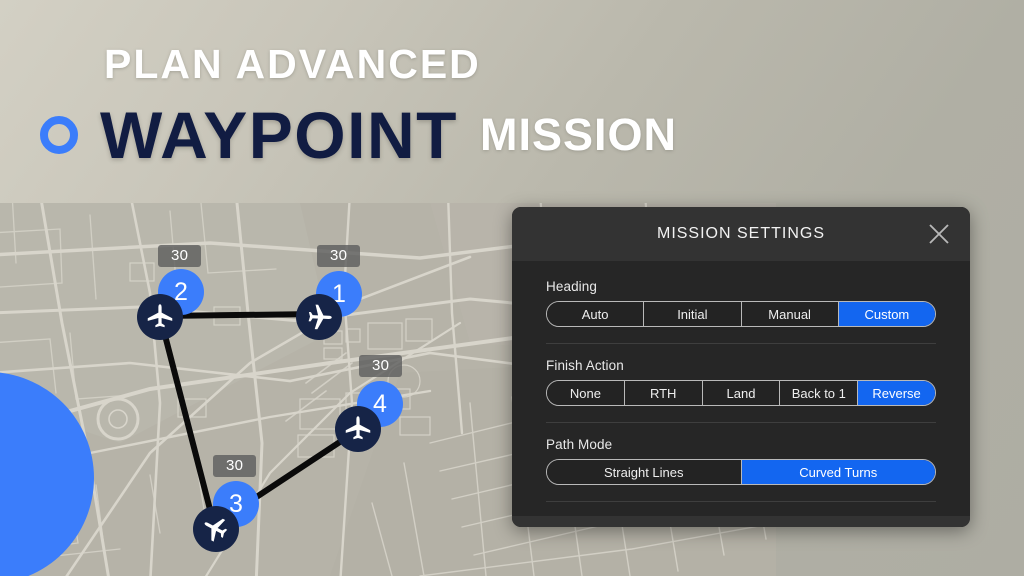 This screenshot has height=576, width=1024. I want to click on hero-title-row: WAYPOINT MISSION, so click(358, 135).